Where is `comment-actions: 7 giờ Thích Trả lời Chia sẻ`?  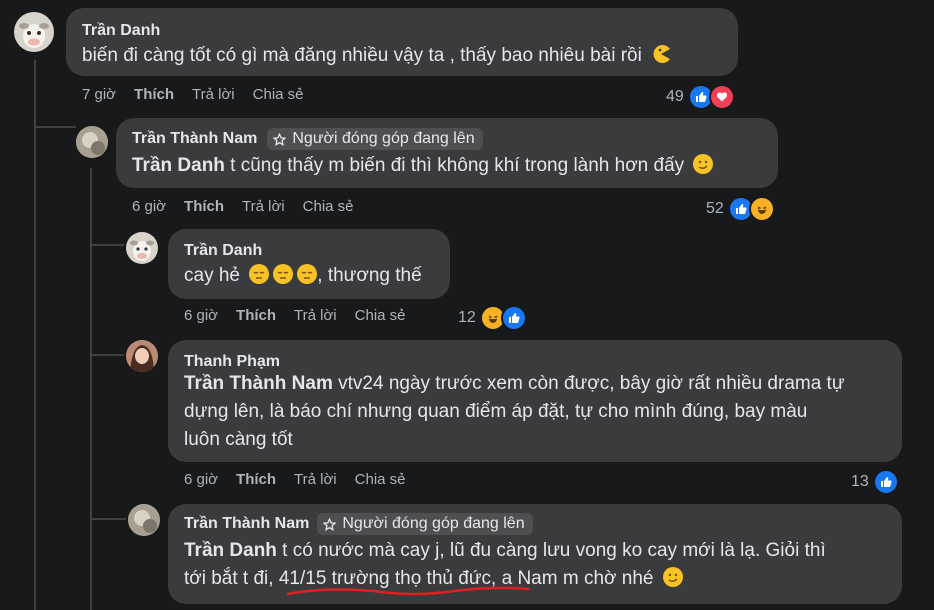
comment-actions: 7 giờ Thích Trả lời Chia sẻ is located at coordinates (202, 94).